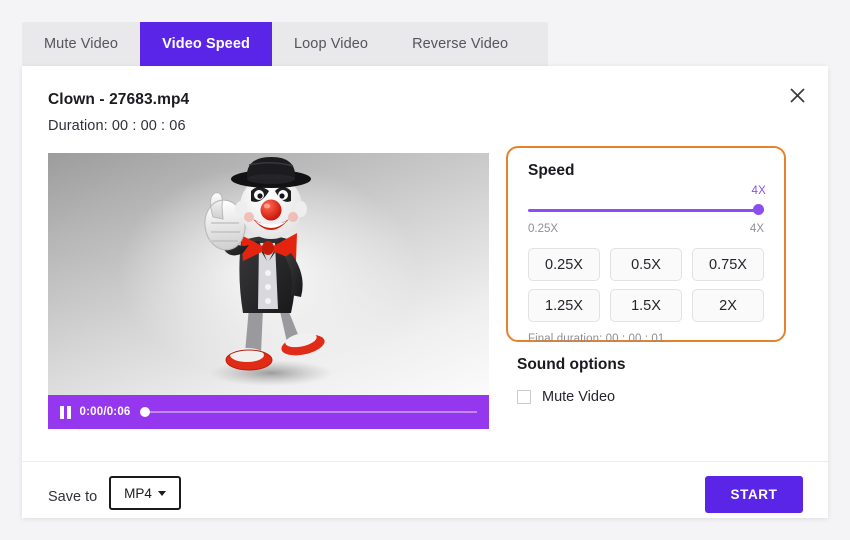 The image size is (850, 540). I want to click on speed-slider-wrapper: 4X, so click(647, 201).